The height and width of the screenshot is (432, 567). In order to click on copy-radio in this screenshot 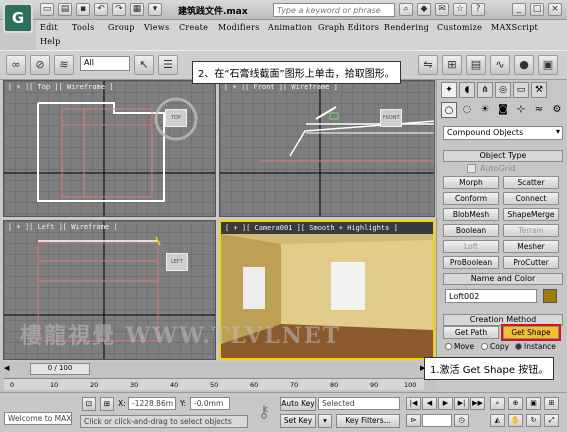, I will do `click(484, 346)`.